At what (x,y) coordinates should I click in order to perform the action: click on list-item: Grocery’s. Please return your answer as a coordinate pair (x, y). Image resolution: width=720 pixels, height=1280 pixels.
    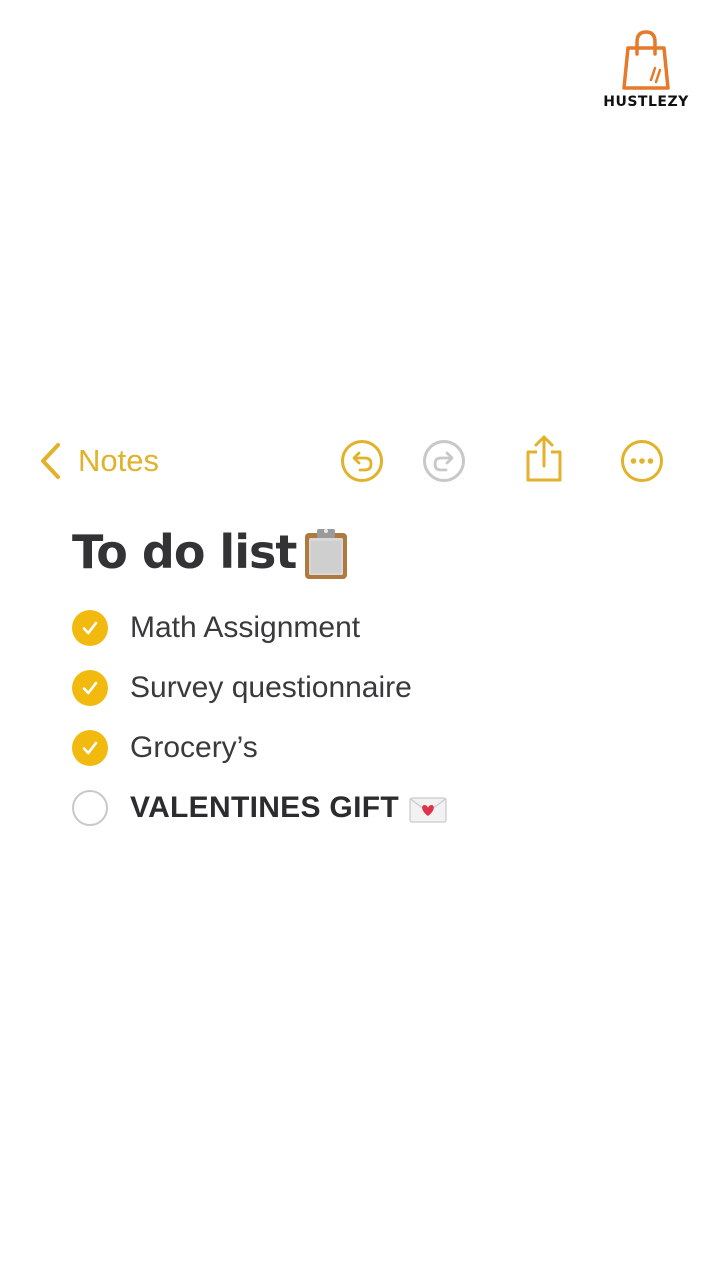
    Looking at the image, I should click on (372, 748).